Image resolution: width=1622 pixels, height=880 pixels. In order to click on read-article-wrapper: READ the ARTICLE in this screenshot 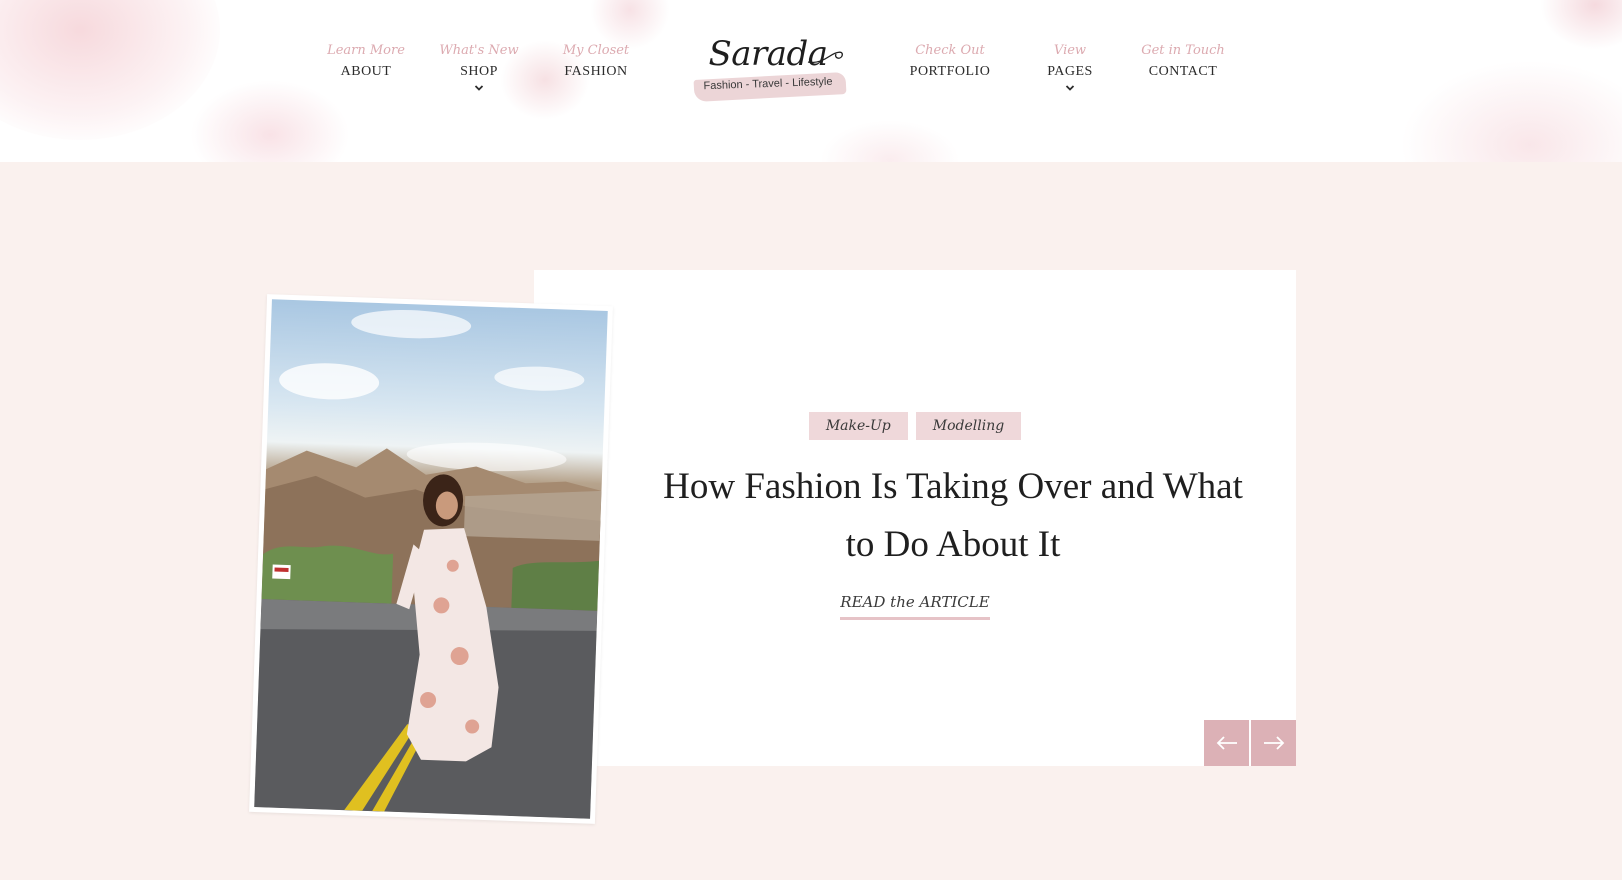, I will do `click(915, 606)`.